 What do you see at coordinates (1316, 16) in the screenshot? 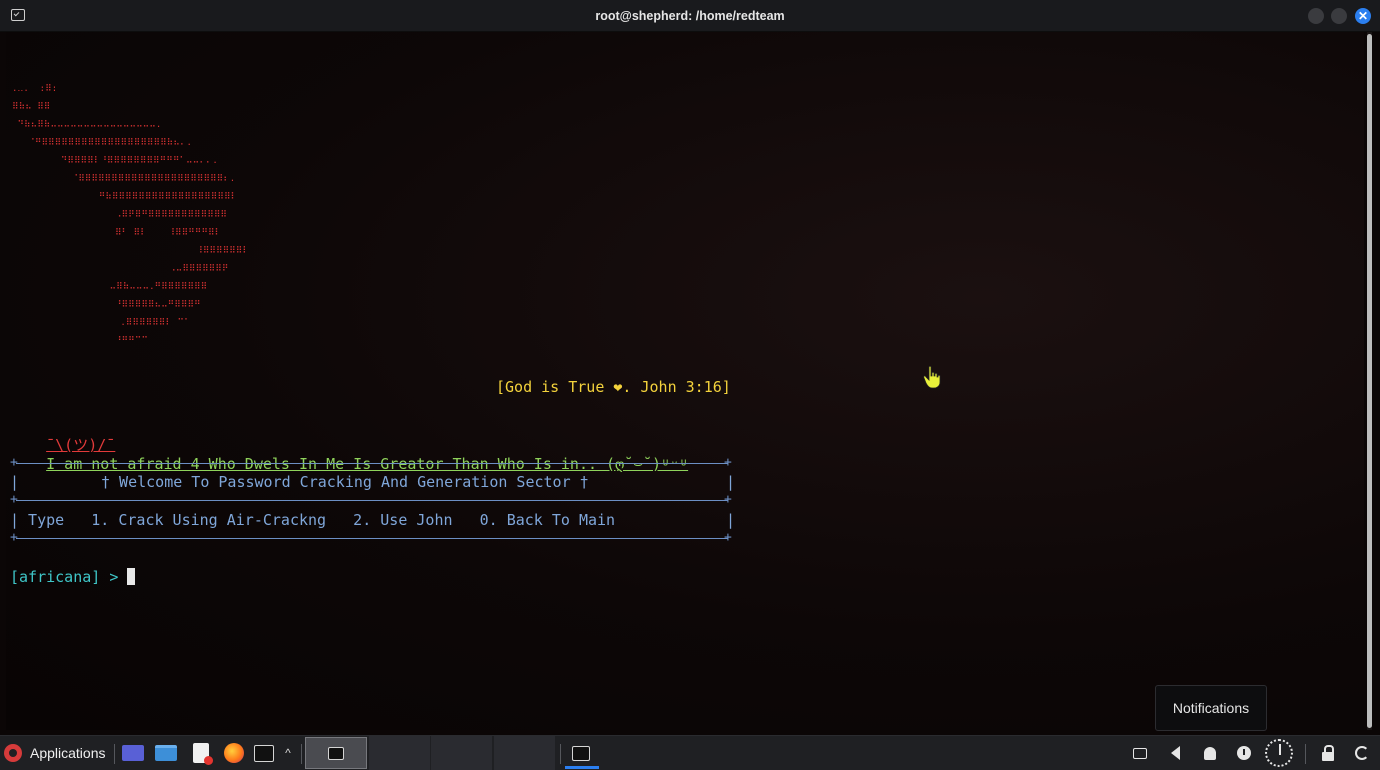
I see `minimize-button` at bounding box center [1316, 16].